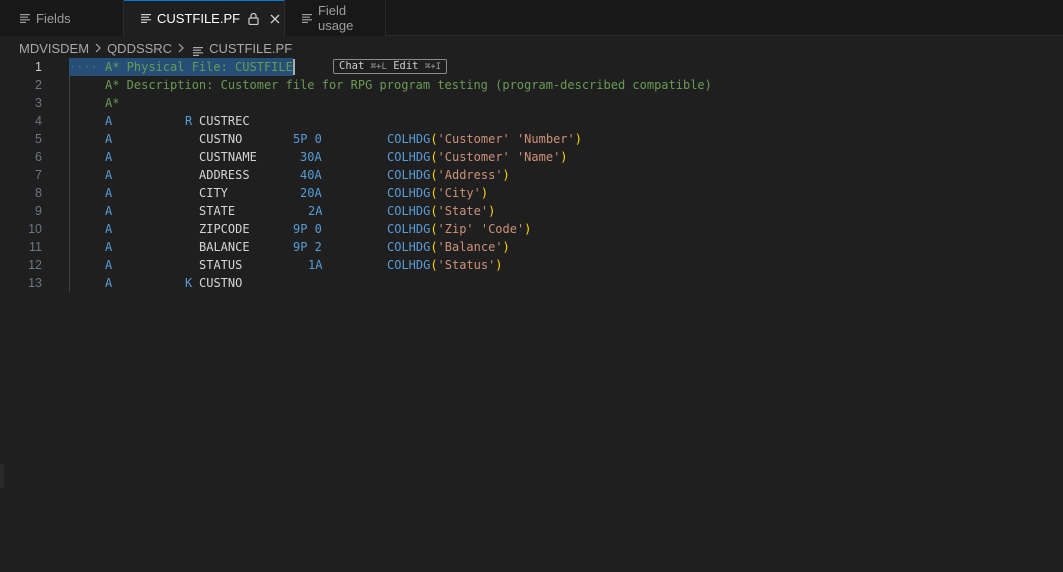 Image resolution: width=1063 pixels, height=572 pixels. Describe the element at coordinates (315, 211) in the screenshot. I see `dds-field-length: 2A` at that location.